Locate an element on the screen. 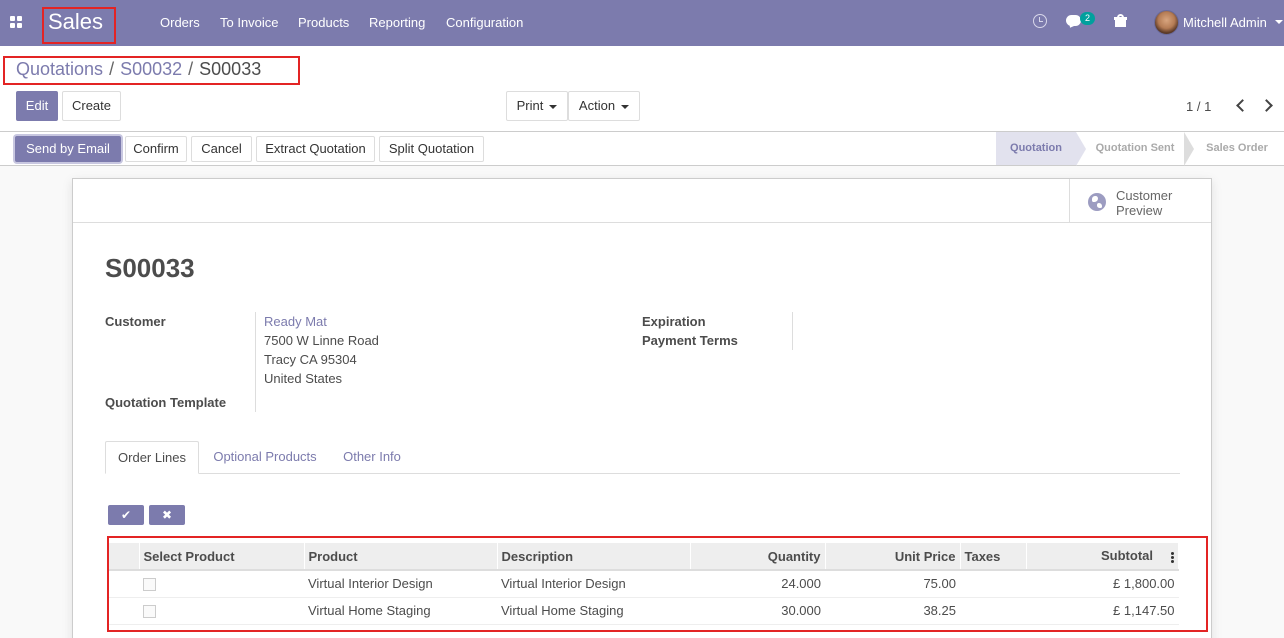  messages-count-badge: 2 is located at coordinates (1087, 18).